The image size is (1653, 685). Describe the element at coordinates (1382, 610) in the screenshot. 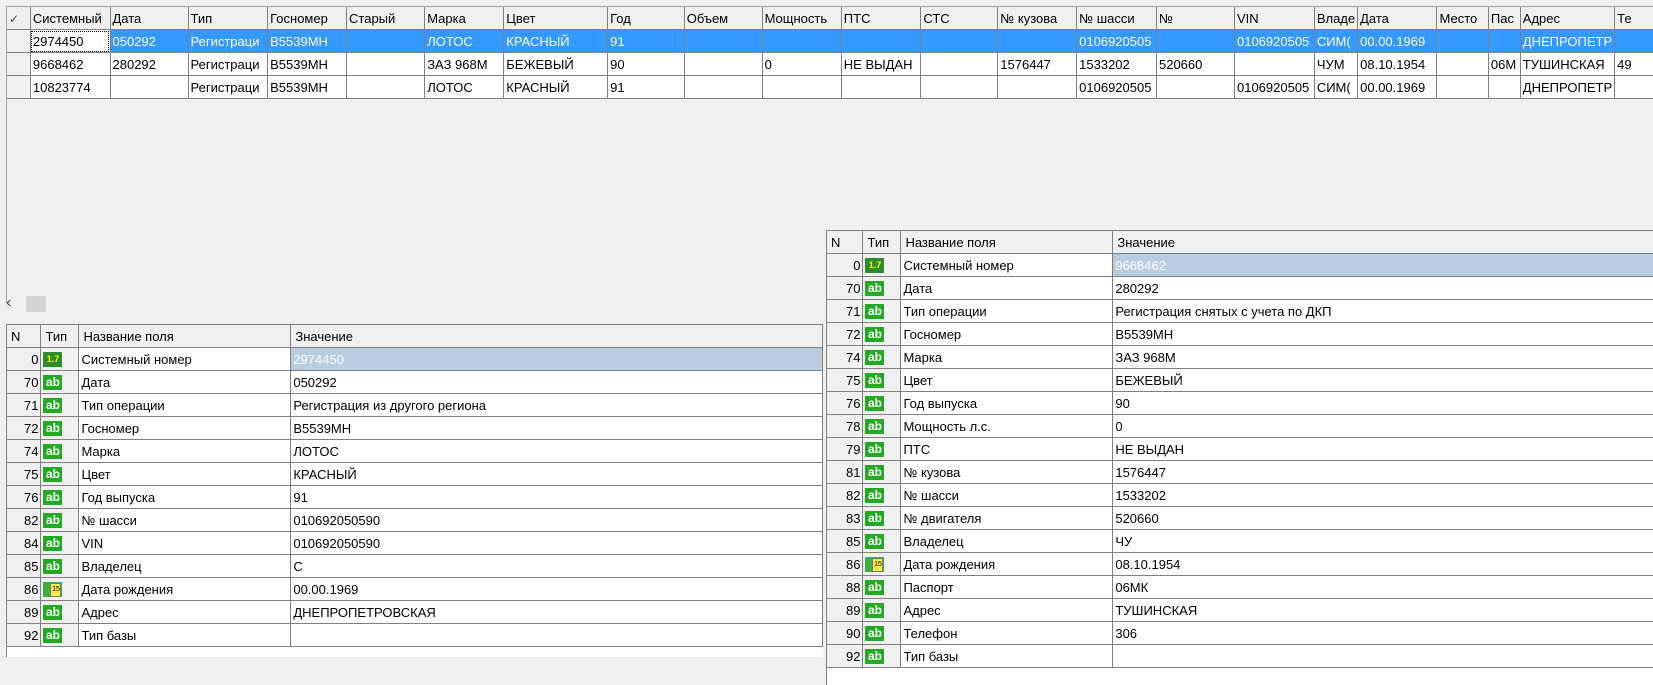

I see `field-value: ТУШИНСКАЯ` at that location.